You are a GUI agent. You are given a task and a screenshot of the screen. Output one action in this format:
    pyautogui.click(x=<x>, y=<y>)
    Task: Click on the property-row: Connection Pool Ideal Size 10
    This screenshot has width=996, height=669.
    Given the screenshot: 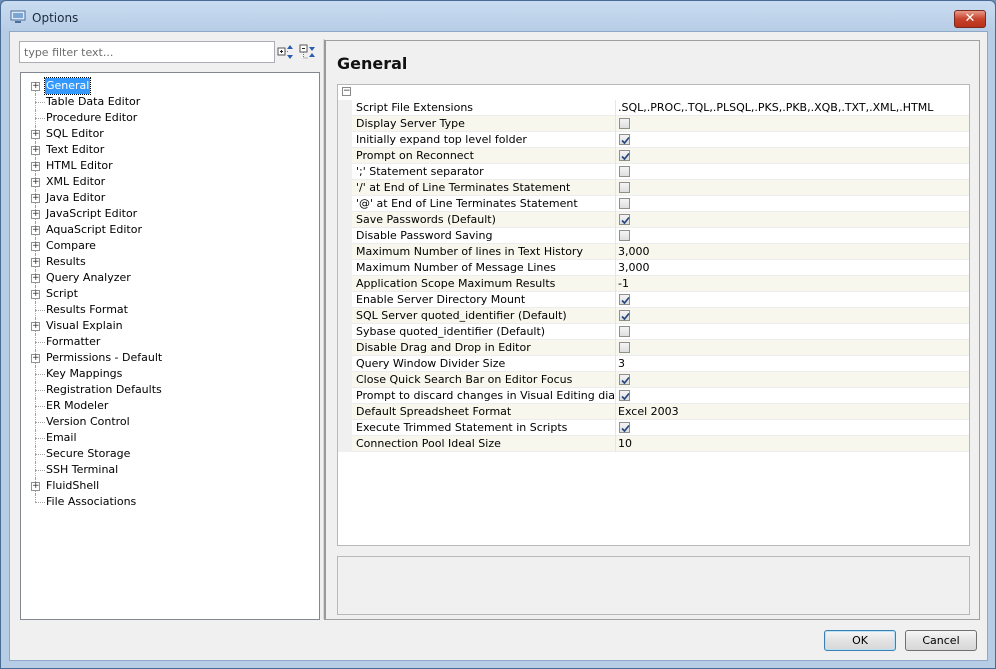 What is the action you would take?
    pyautogui.click(x=653, y=444)
    